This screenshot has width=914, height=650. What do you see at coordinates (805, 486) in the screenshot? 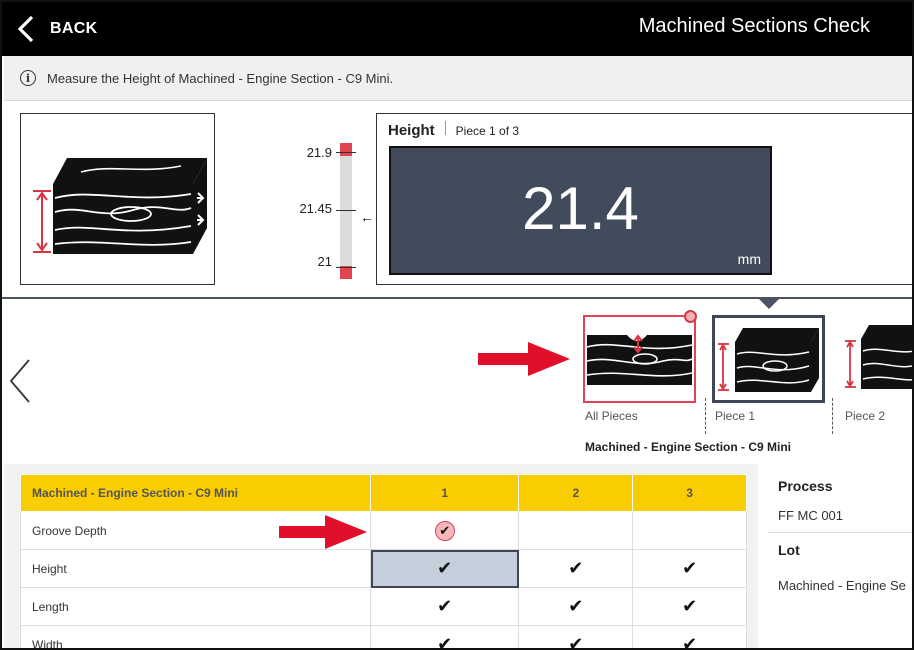
I see `process-label: Process` at bounding box center [805, 486].